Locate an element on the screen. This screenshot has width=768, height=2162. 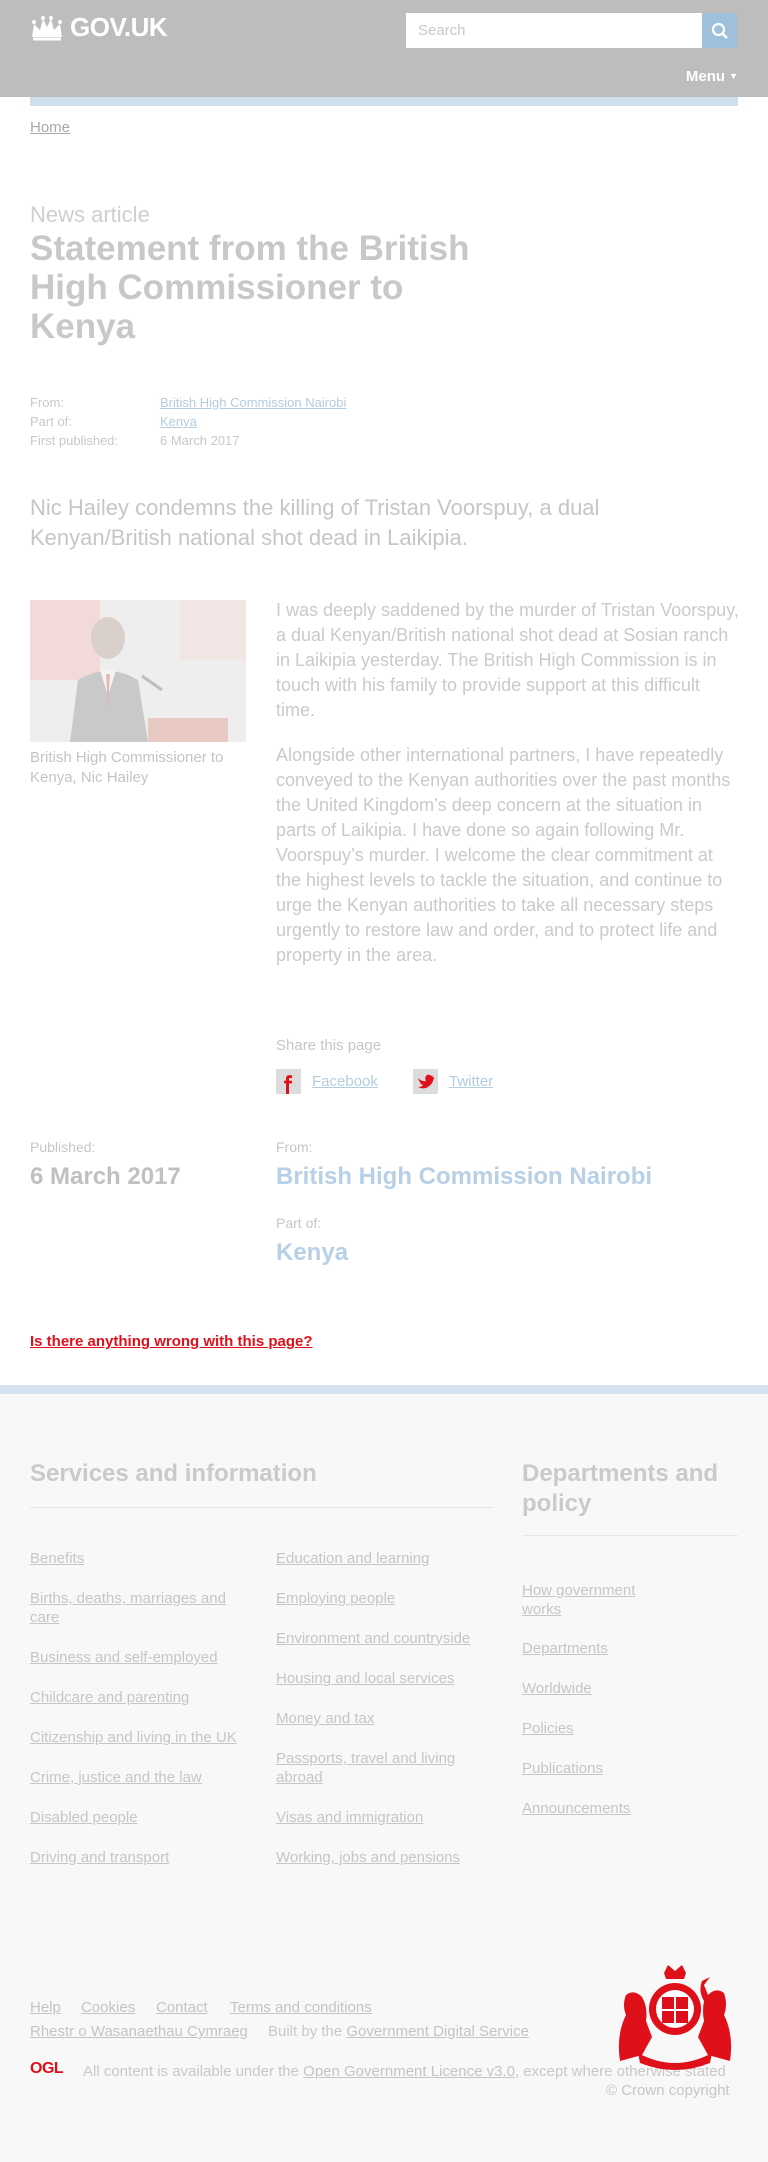
footer-link: Announcements is located at coordinates (576, 1808).